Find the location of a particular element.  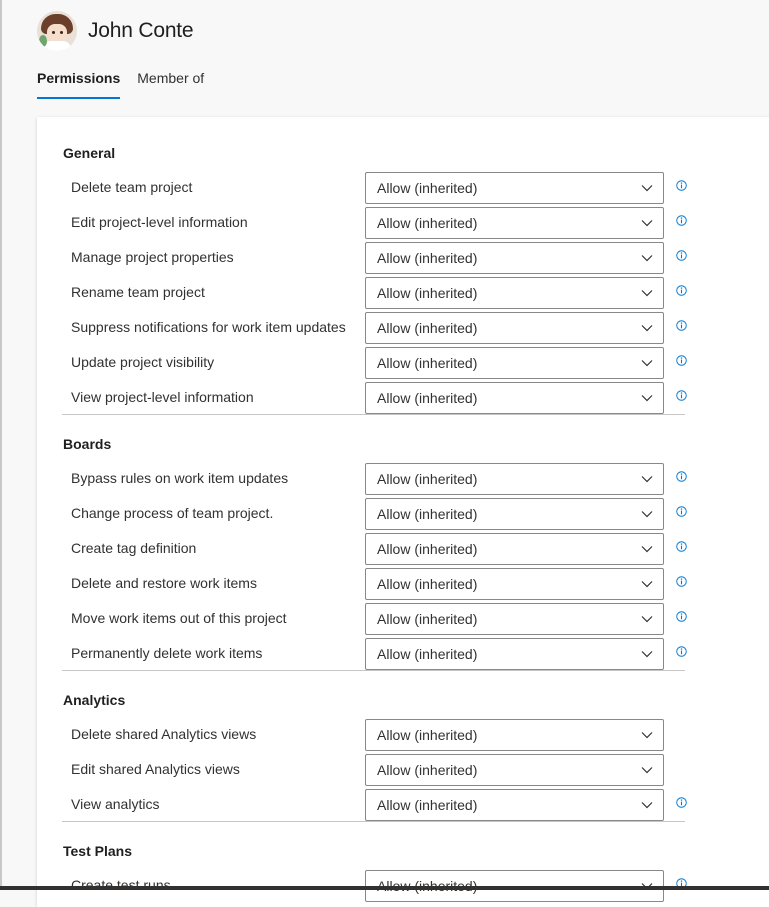

permission-label: Delete and restore work items is located at coordinates (164, 583).